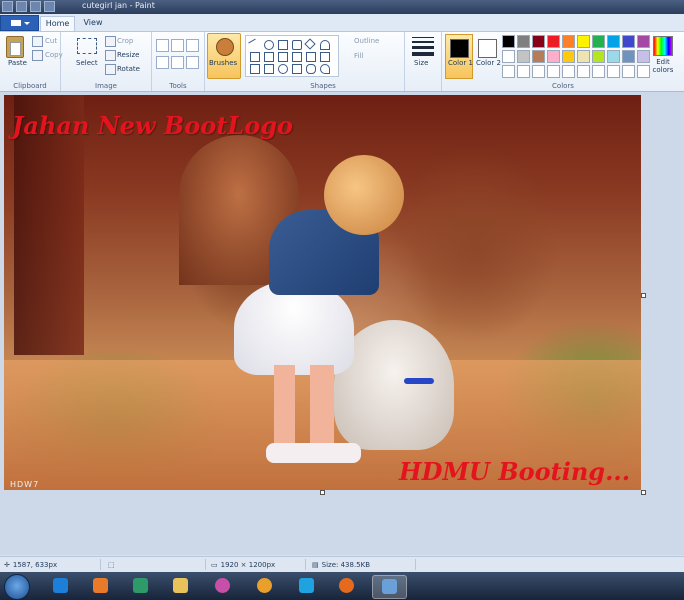 Image resolution: width=684 pixels, height=600 pixels. Describe the element at coordinates (269, 45) in the screenshot. I see `oval-shape-icon` at that location.